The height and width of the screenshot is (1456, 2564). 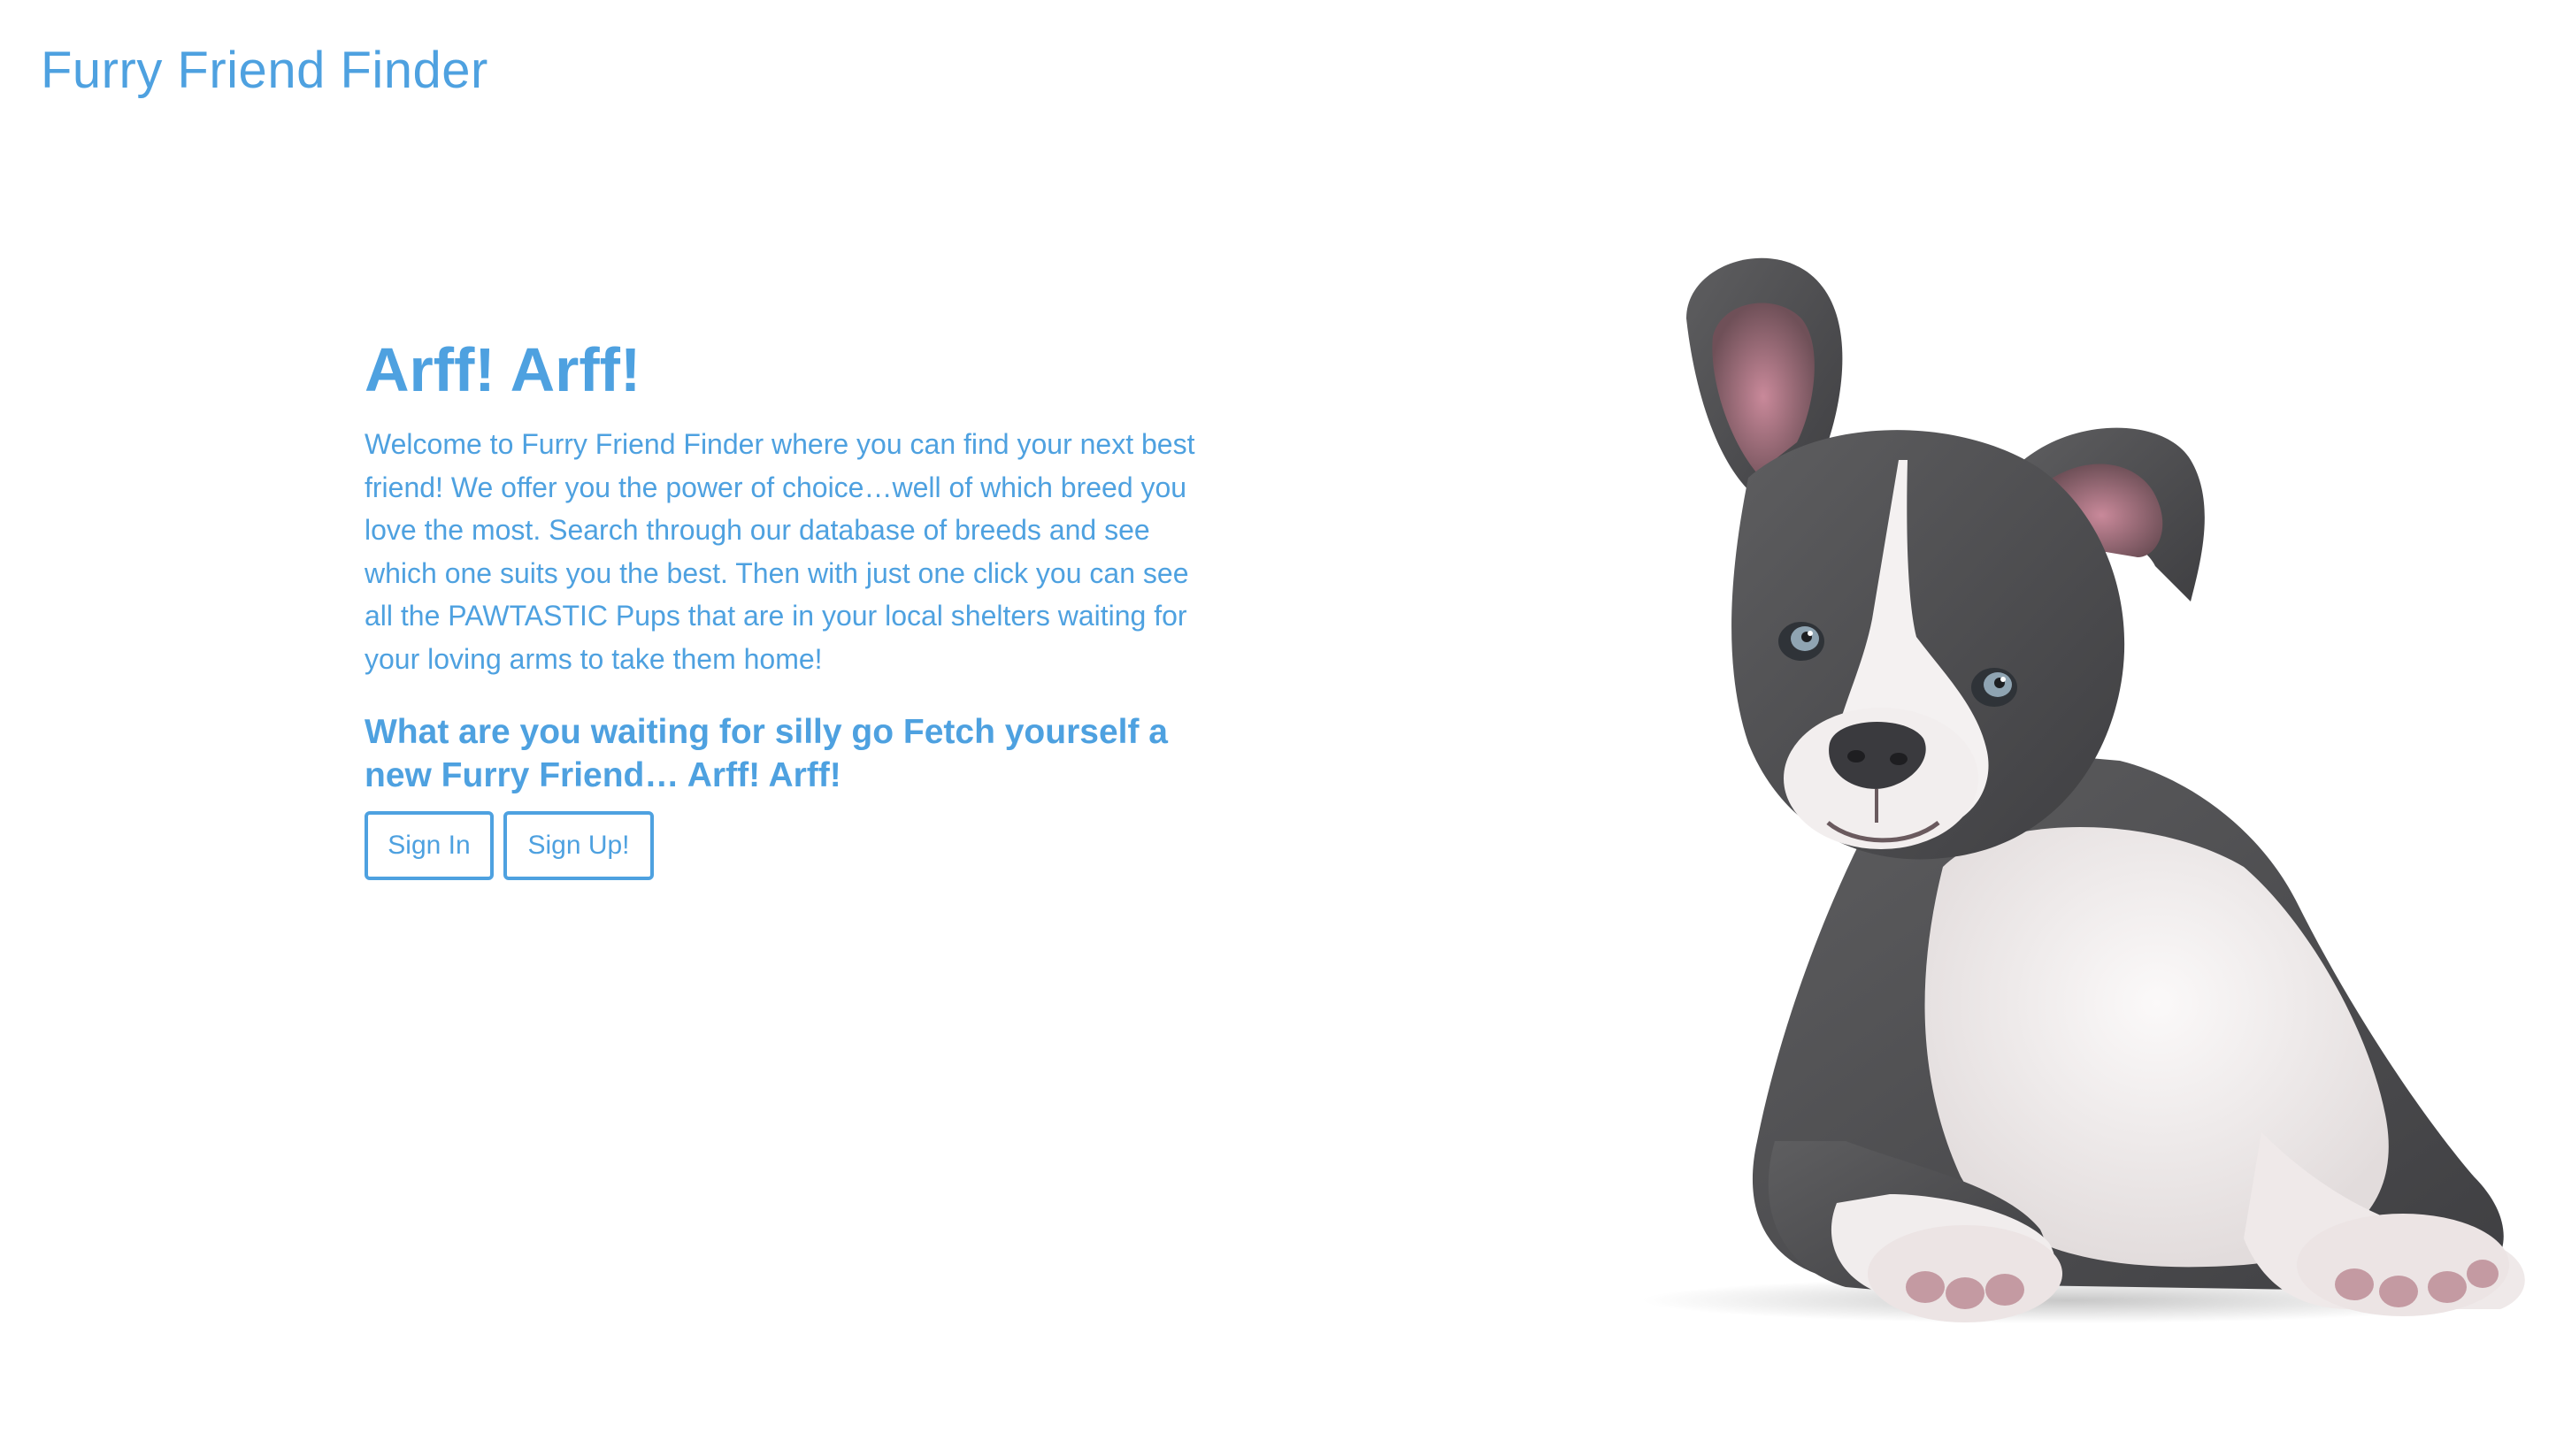 I want to click on site-title: Furry Friend Finder, so click(x=264, y=70).